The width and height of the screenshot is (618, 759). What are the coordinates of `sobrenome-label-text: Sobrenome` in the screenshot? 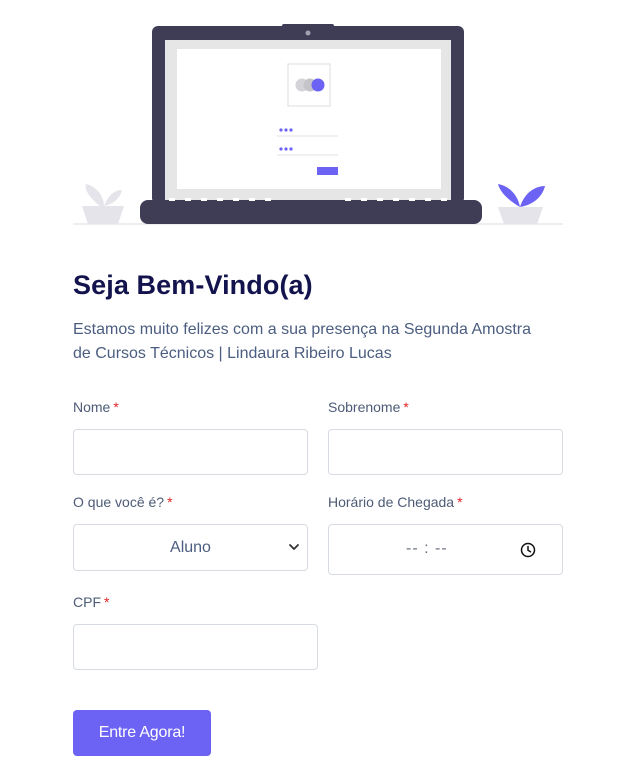 It's located at (364, 407).